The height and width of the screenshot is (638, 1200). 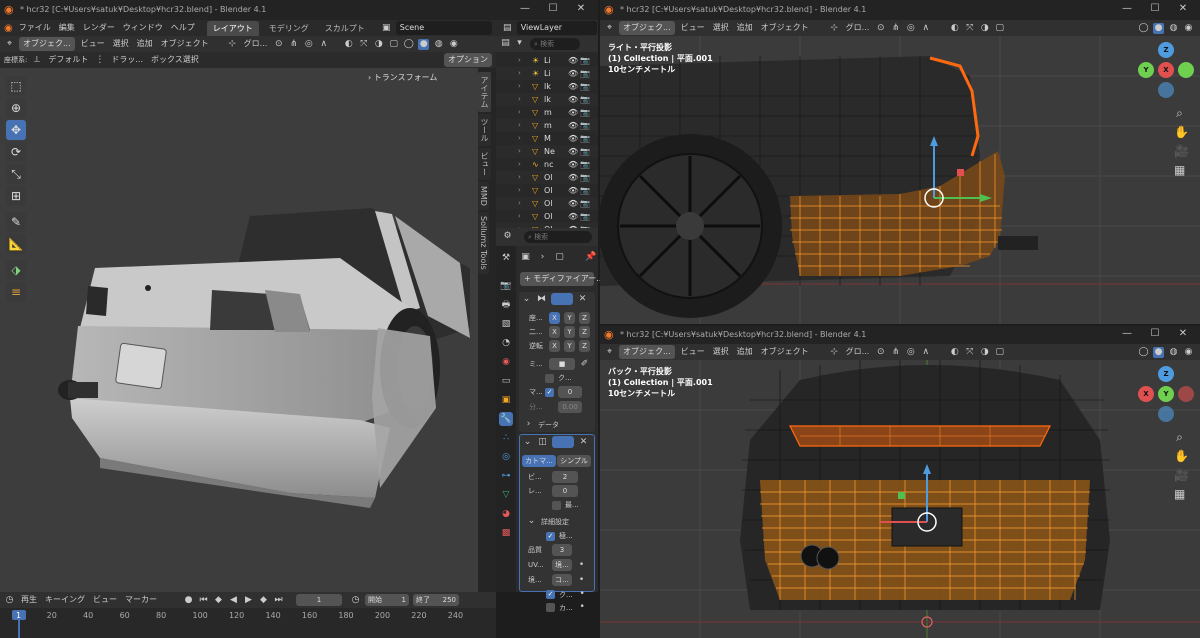 I want to click on rb-gizmo-neg-z, so click(x=1166, y=414).